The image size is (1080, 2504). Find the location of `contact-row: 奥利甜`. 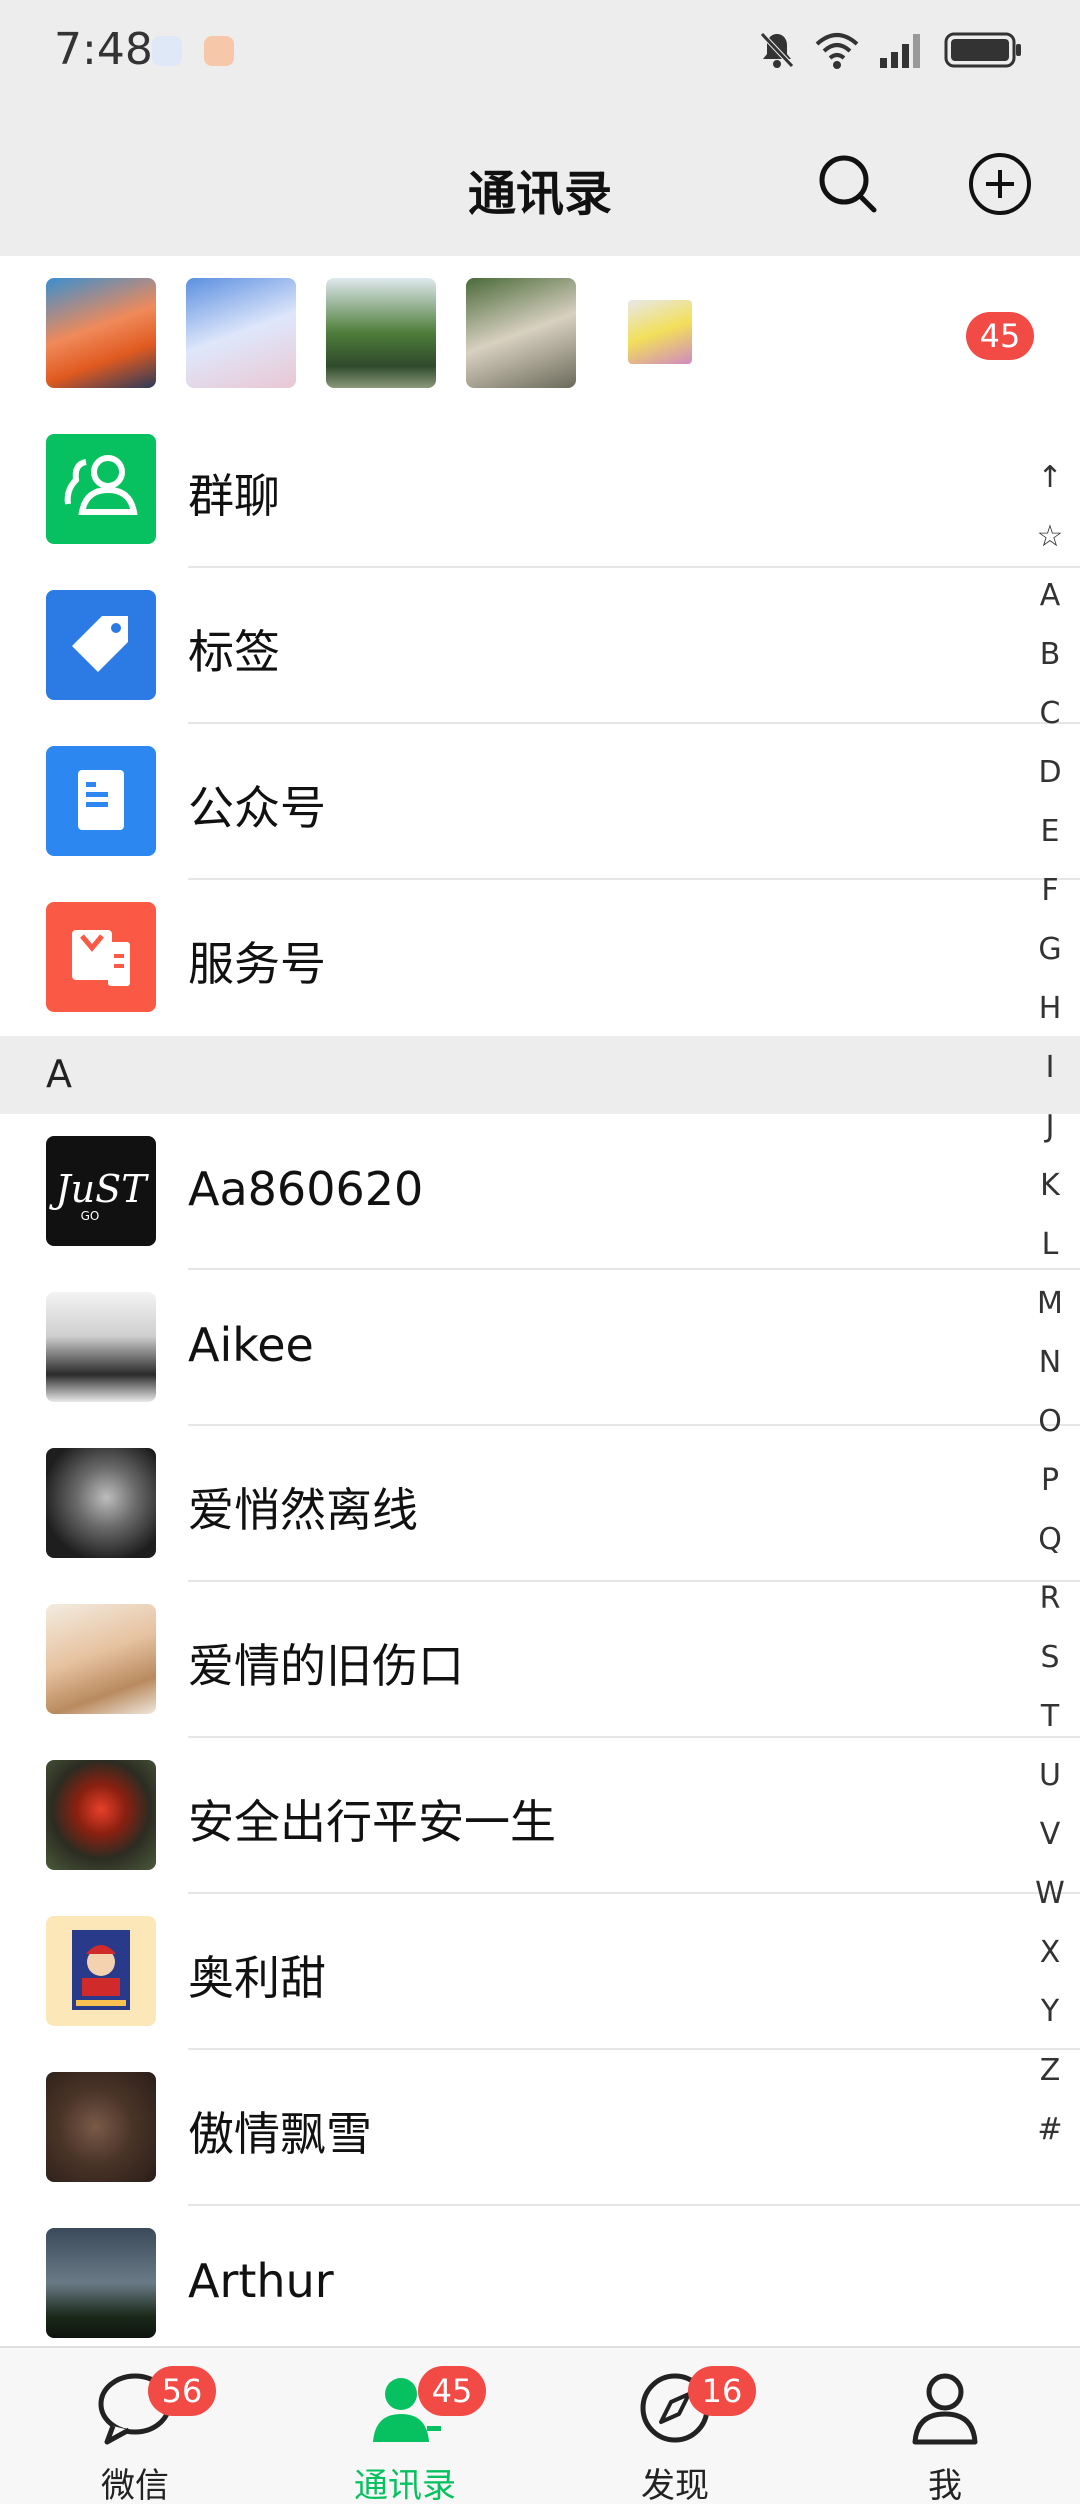

contact-row: 奥利甜 is located at coordinates (540, 1972).